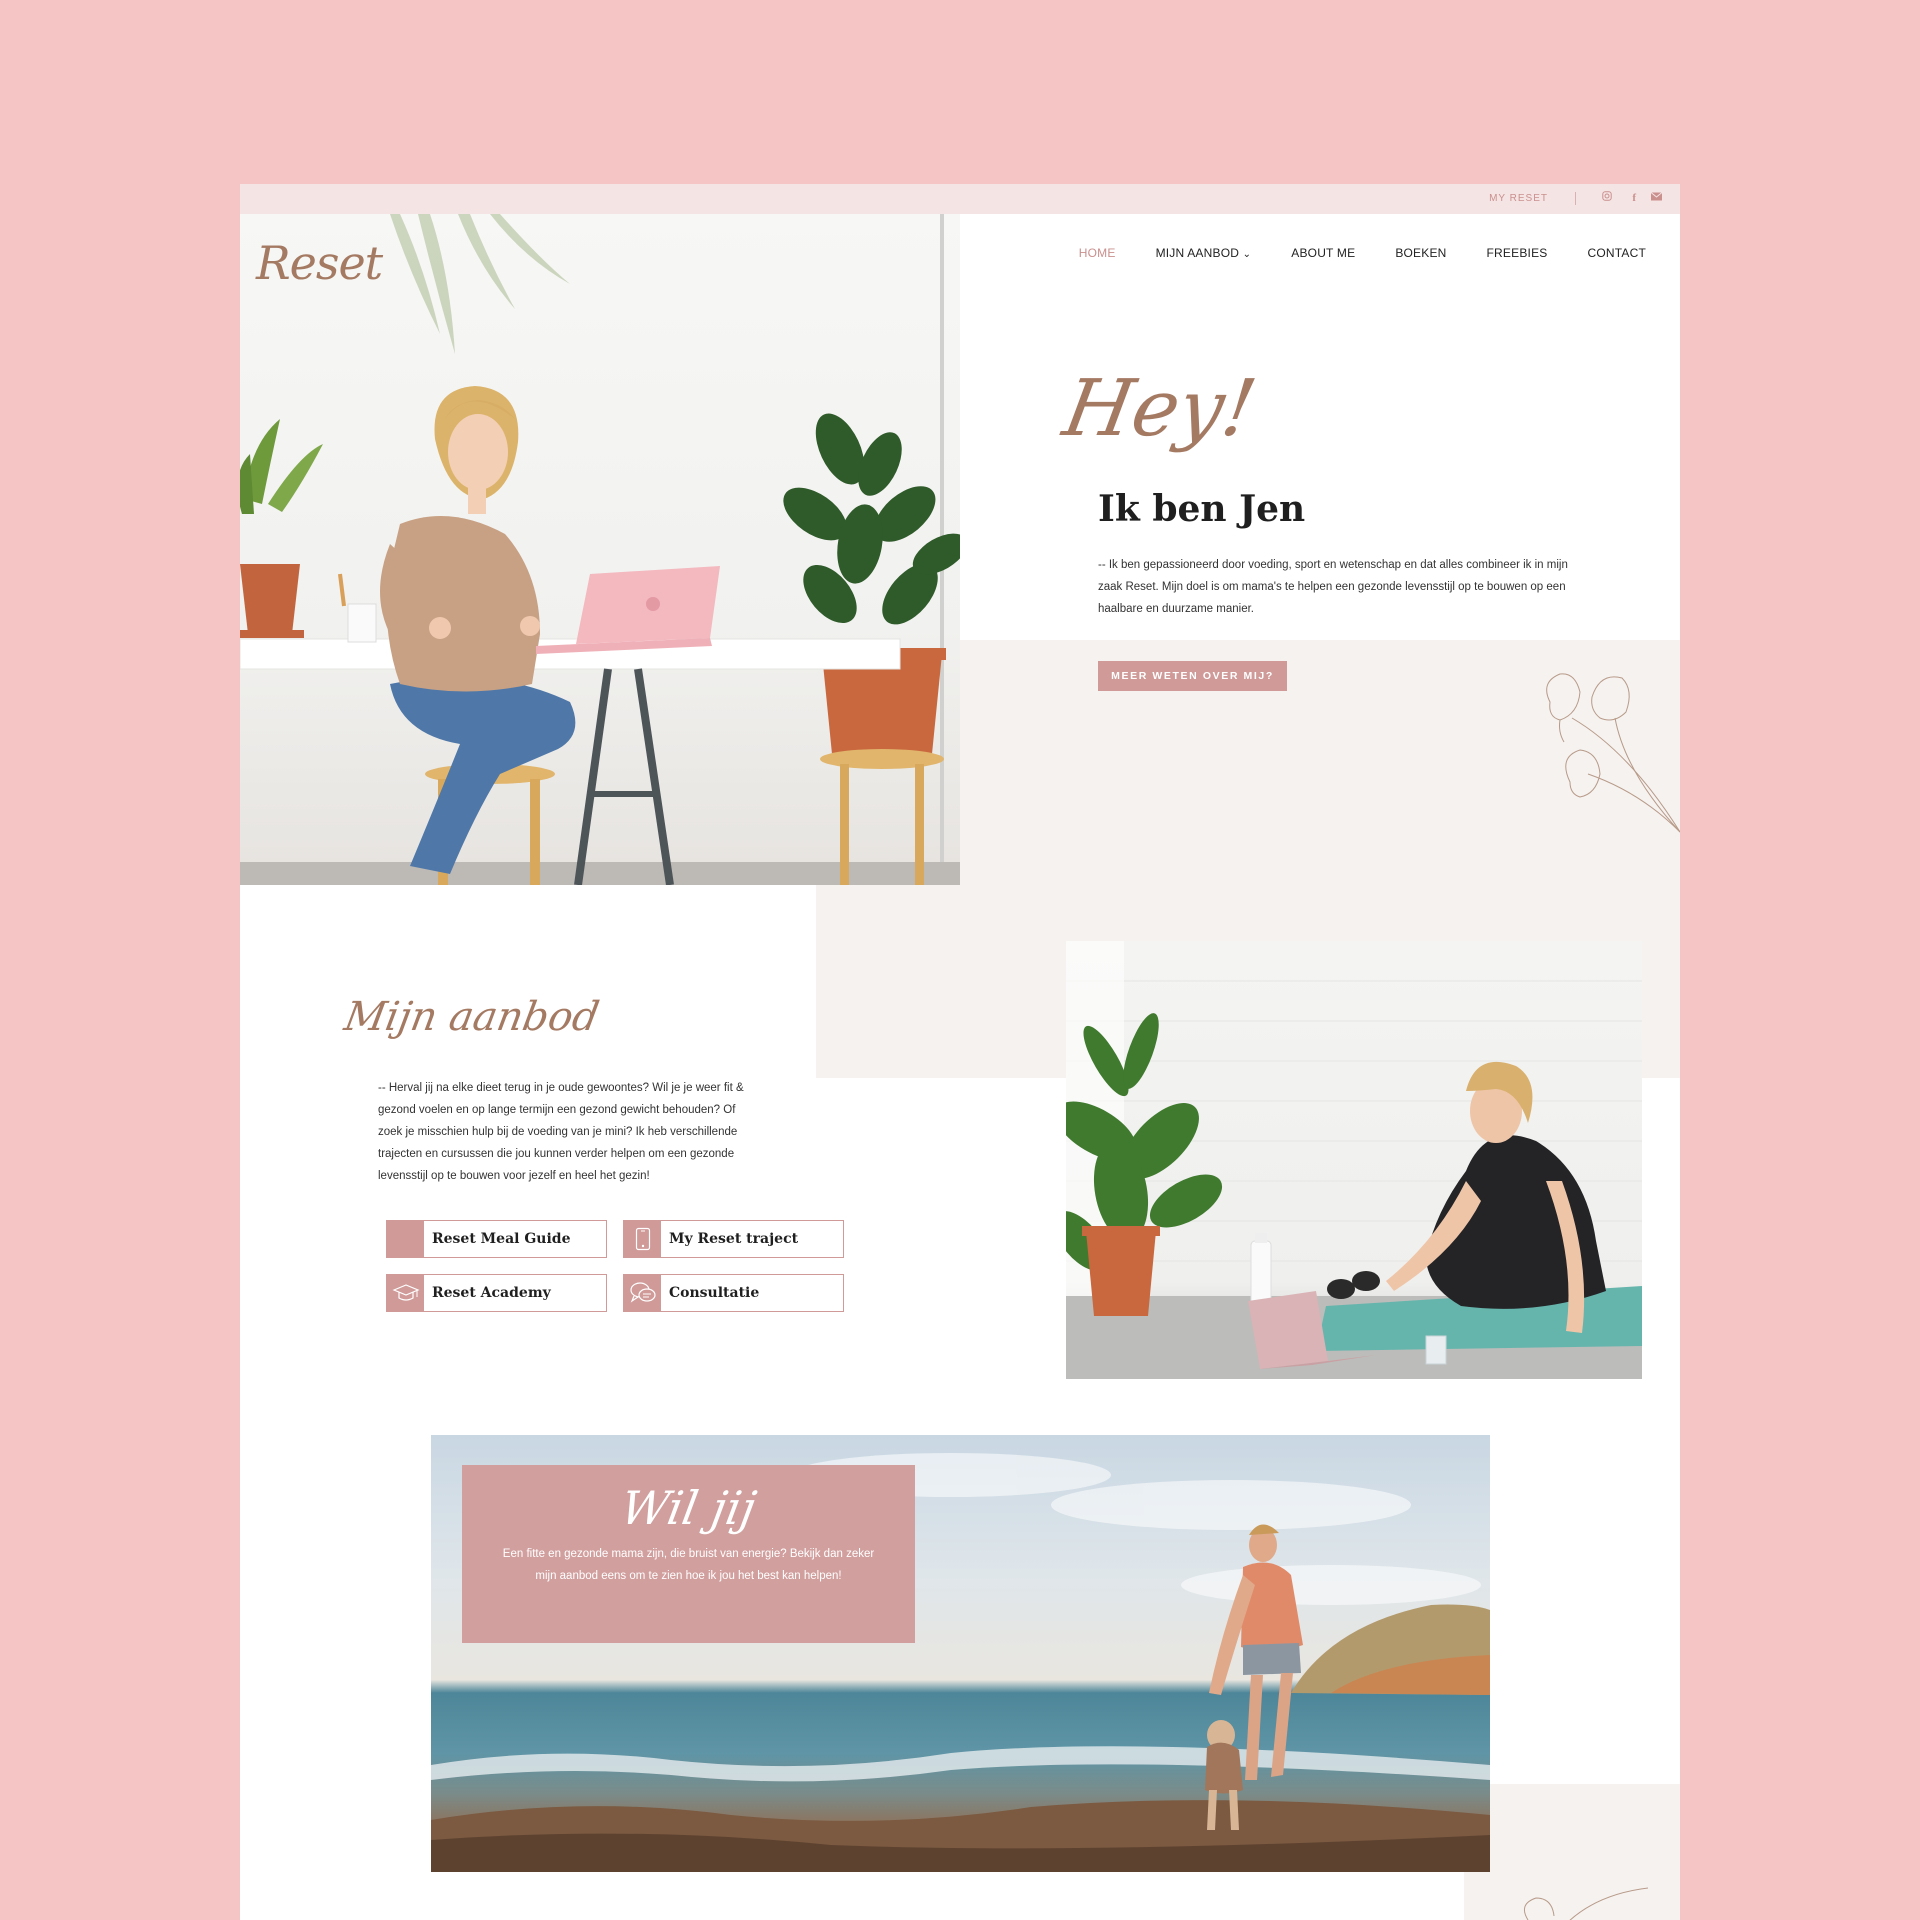  Describe the element at coordinates (1616, 253) in the screenshot. I see `nav-contact: CONTACT` at that location.